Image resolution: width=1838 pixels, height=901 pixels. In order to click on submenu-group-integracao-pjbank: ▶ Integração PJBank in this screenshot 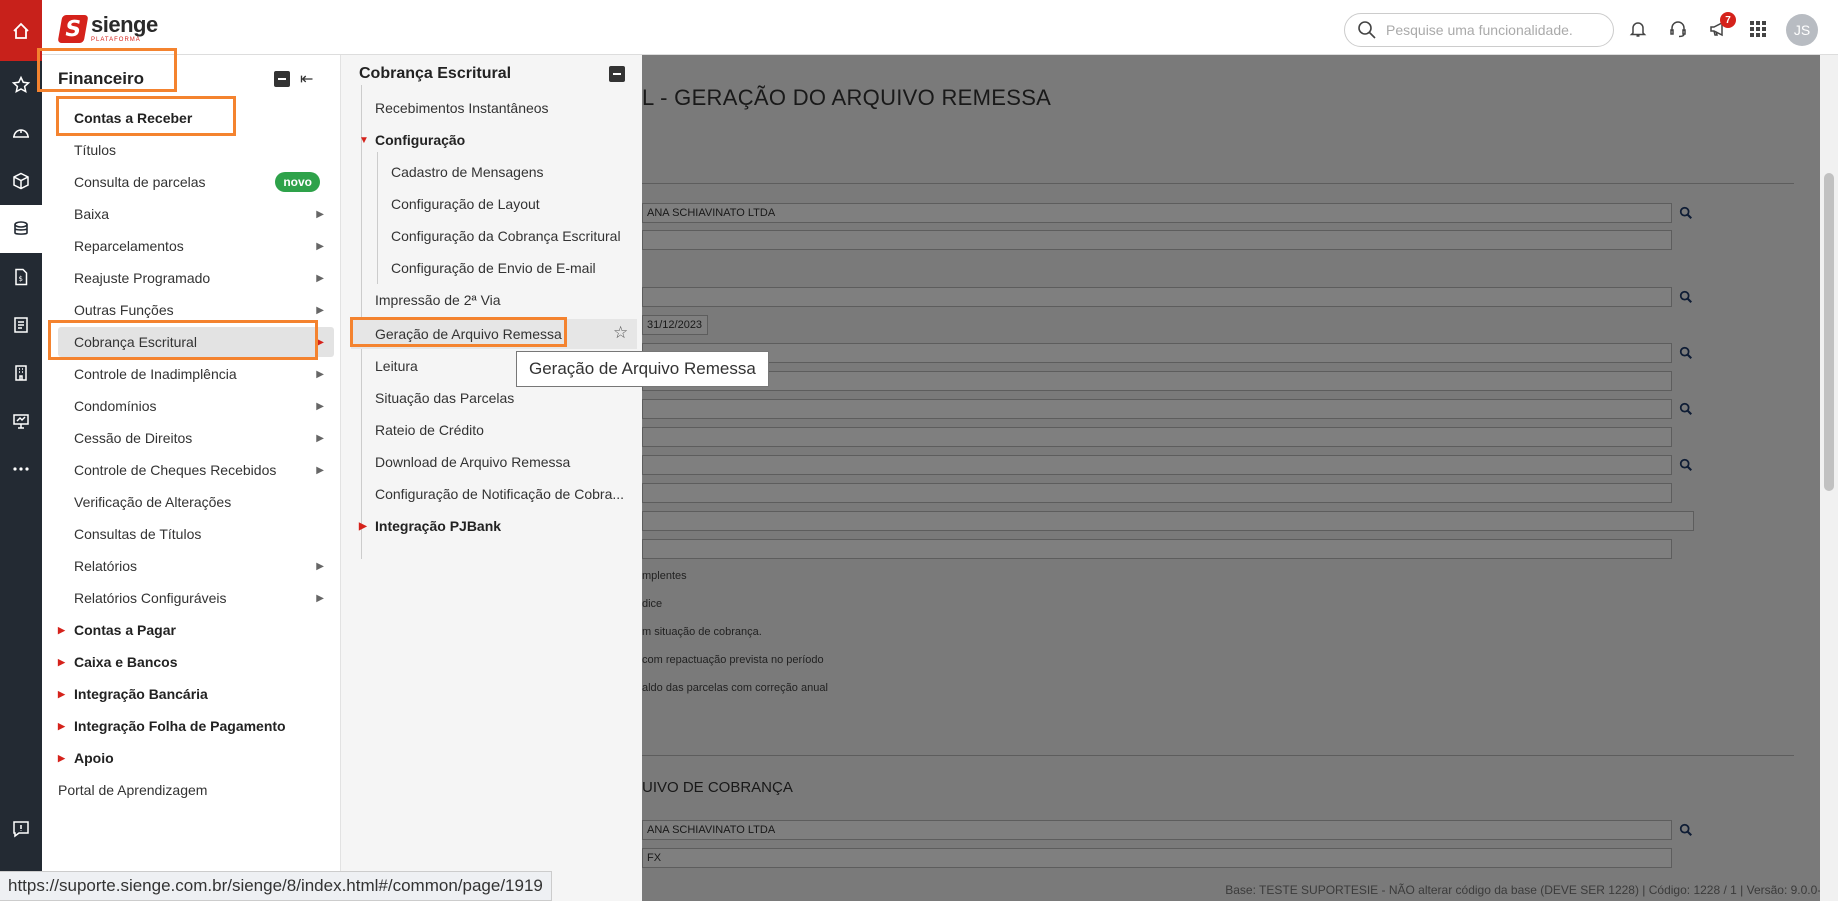, I will do `click(430, 526)`.